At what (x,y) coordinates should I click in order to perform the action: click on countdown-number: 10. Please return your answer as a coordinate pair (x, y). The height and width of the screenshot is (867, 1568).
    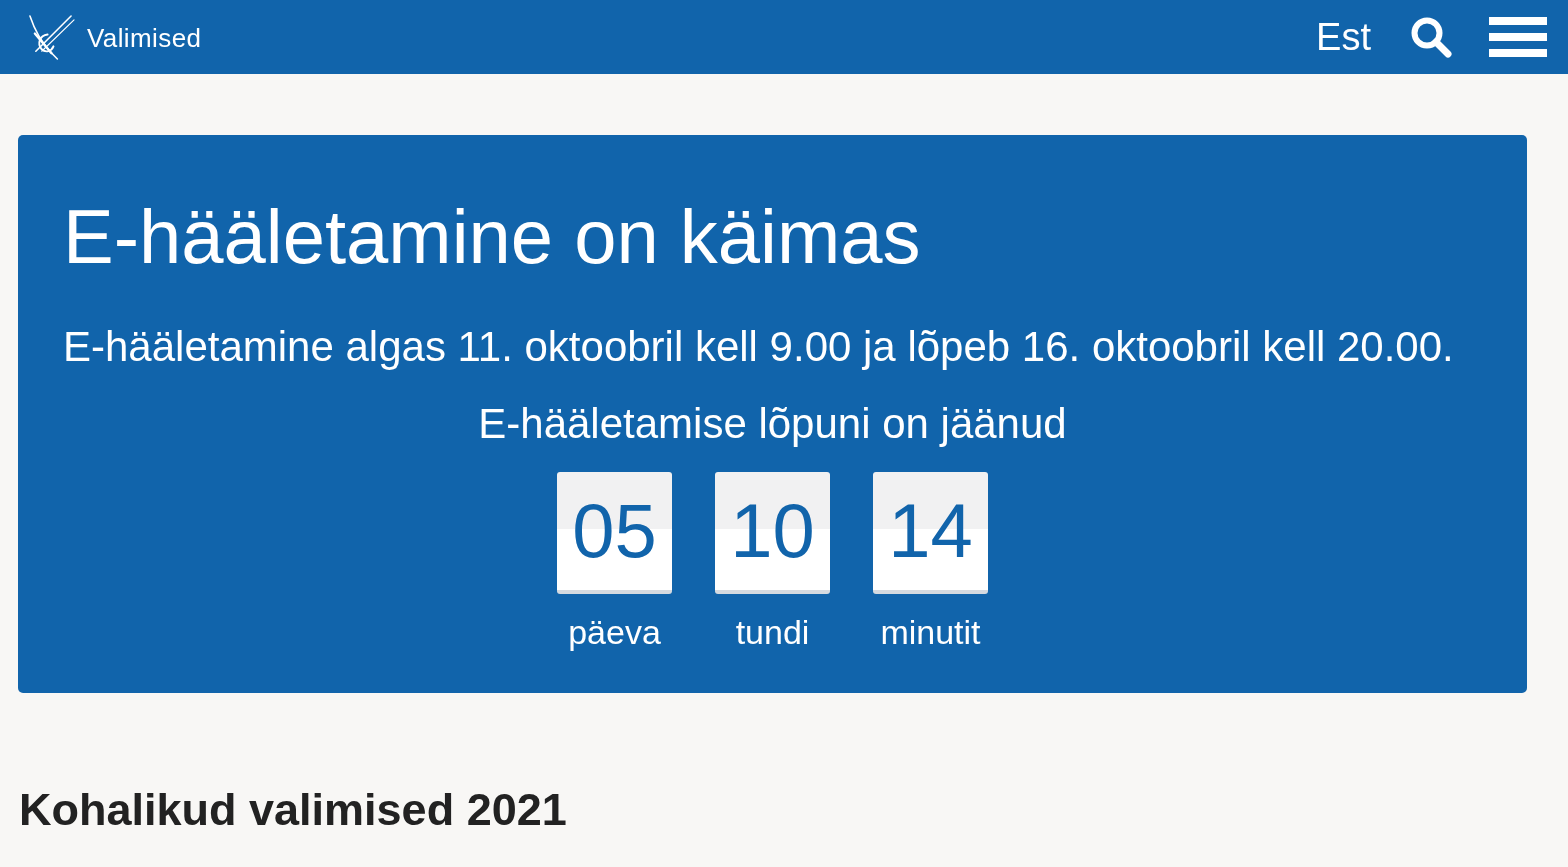
    Looking at the image, I should click on (772, 531).